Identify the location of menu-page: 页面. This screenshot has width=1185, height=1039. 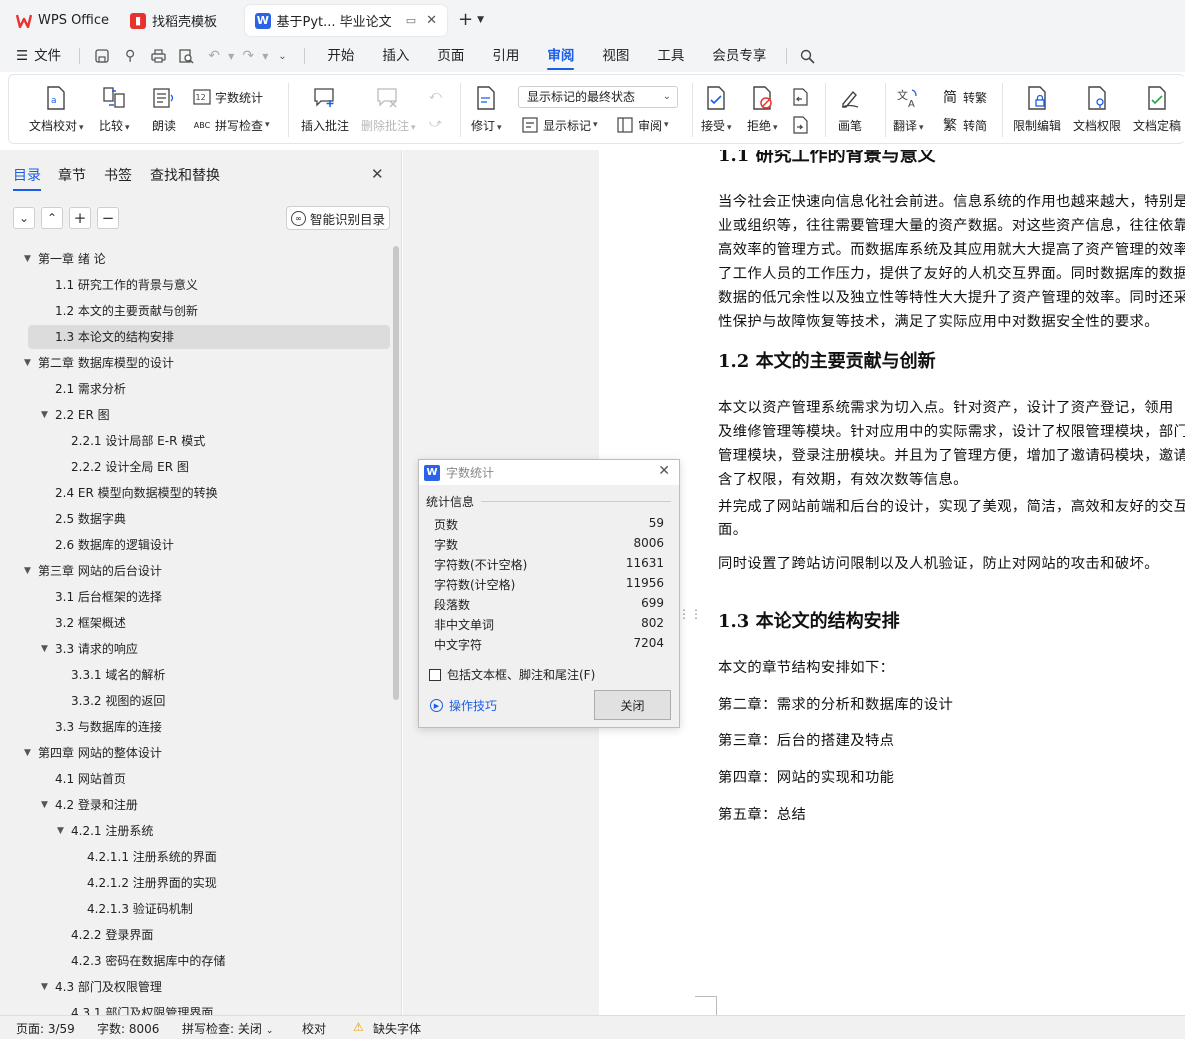
(450, 56).